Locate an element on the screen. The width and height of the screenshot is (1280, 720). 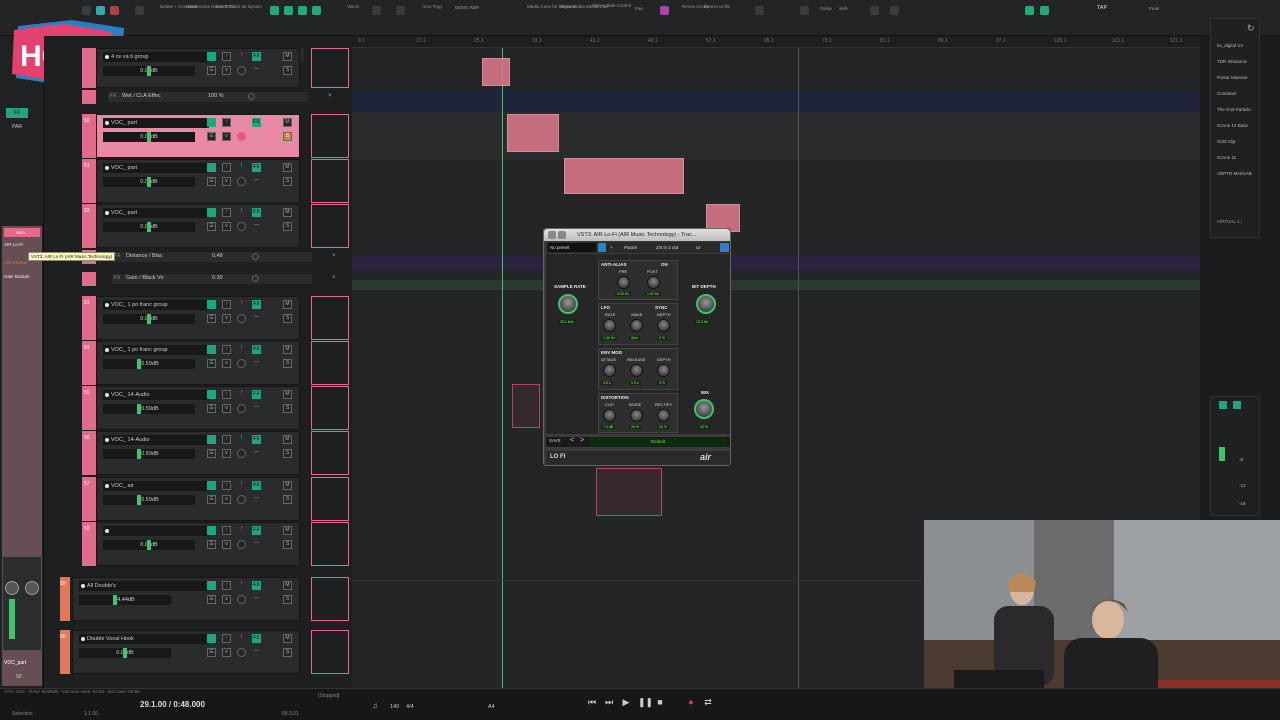
toolbar-btn-demo: DEMO RBP is located at coordinates (467, 10).